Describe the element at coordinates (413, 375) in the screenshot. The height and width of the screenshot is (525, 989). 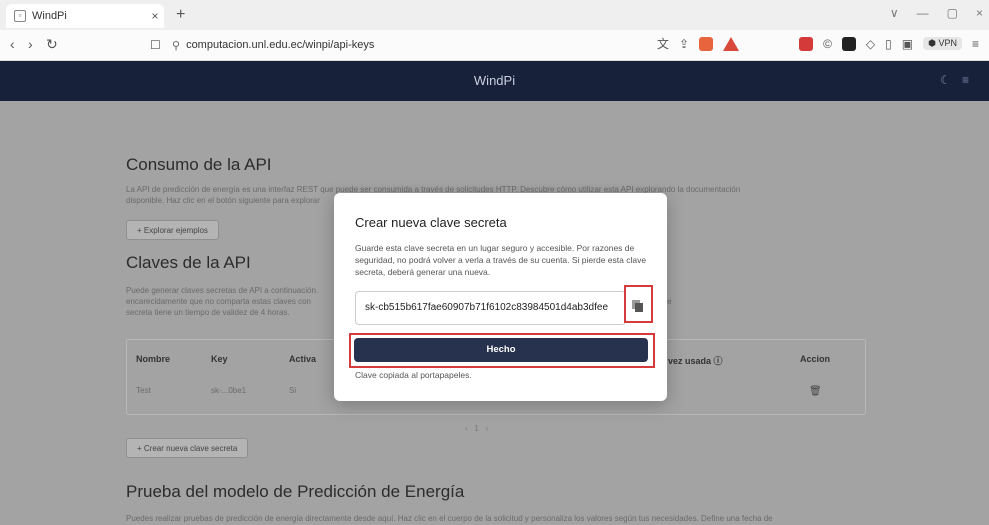
I see `copied-message: Clave copiada al portapapeles.` at that location.